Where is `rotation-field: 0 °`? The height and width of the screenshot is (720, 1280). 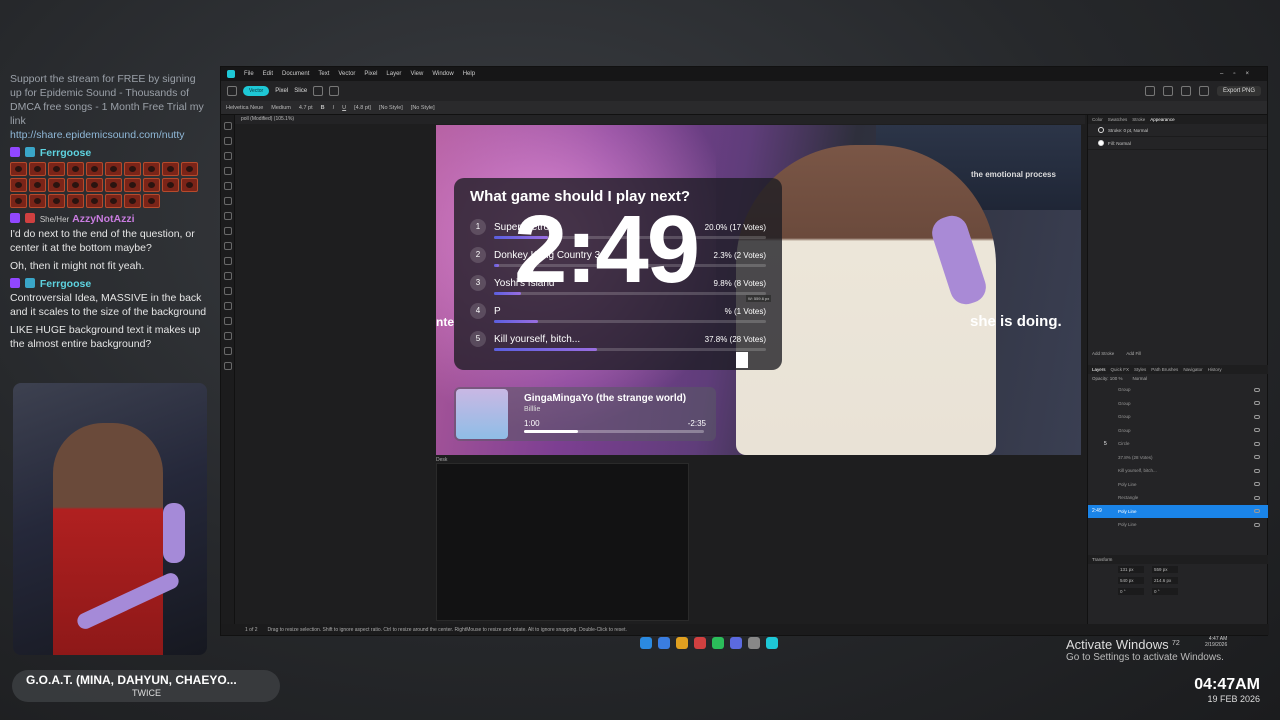
rotation-field: 0 ° is located at coordinates (1131, 591).